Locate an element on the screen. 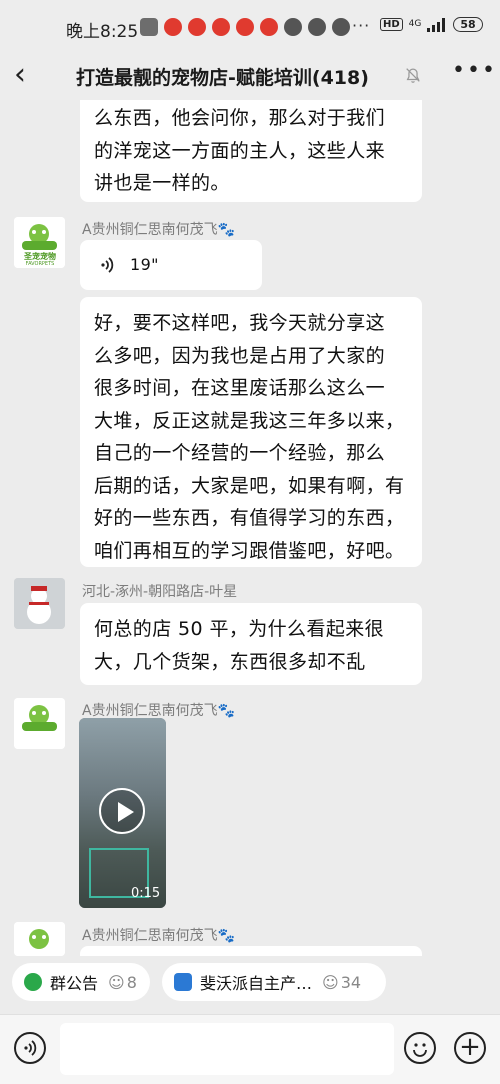 This screenshot has height=1084, width=500. smiley-icon is located at coordinates (420, 1050).